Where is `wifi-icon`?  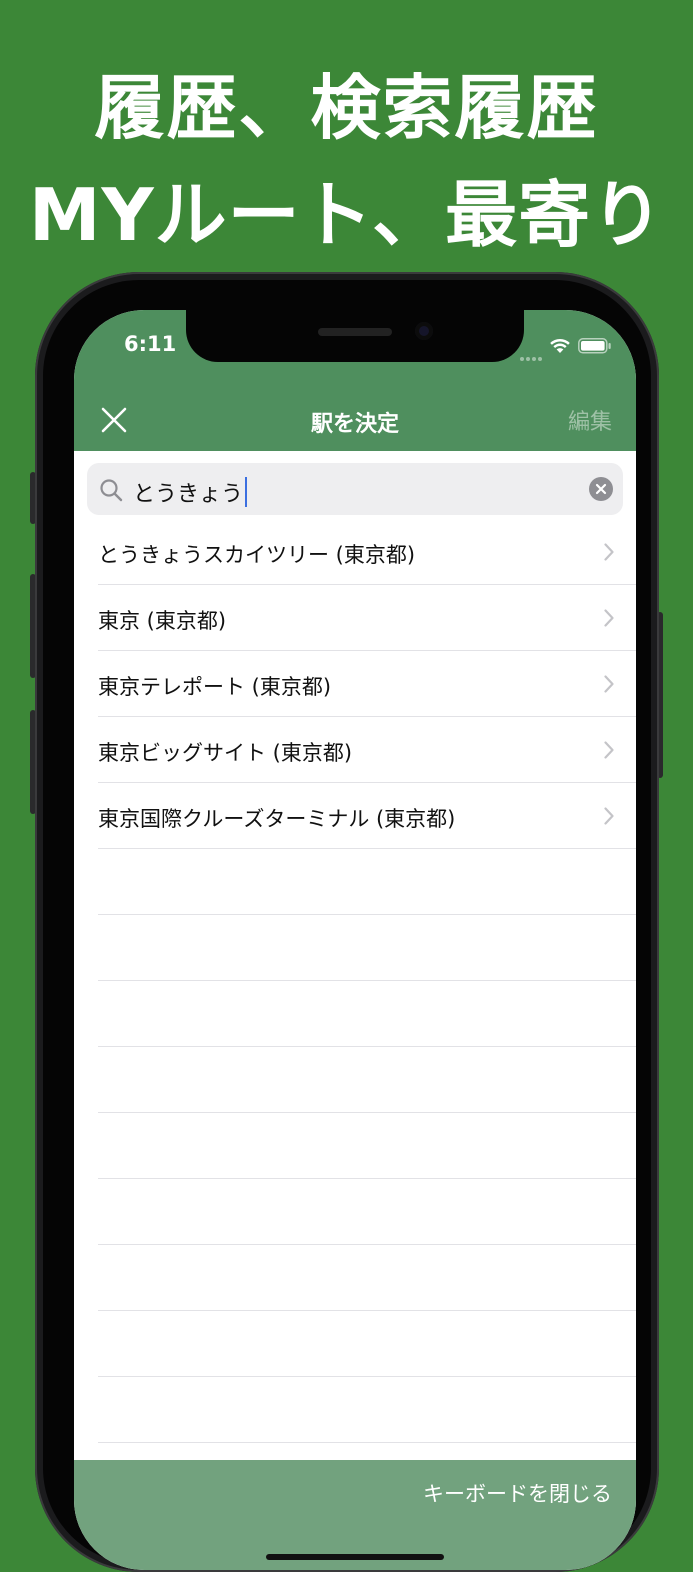
wifi-icon is located at coordinates (560, 347).